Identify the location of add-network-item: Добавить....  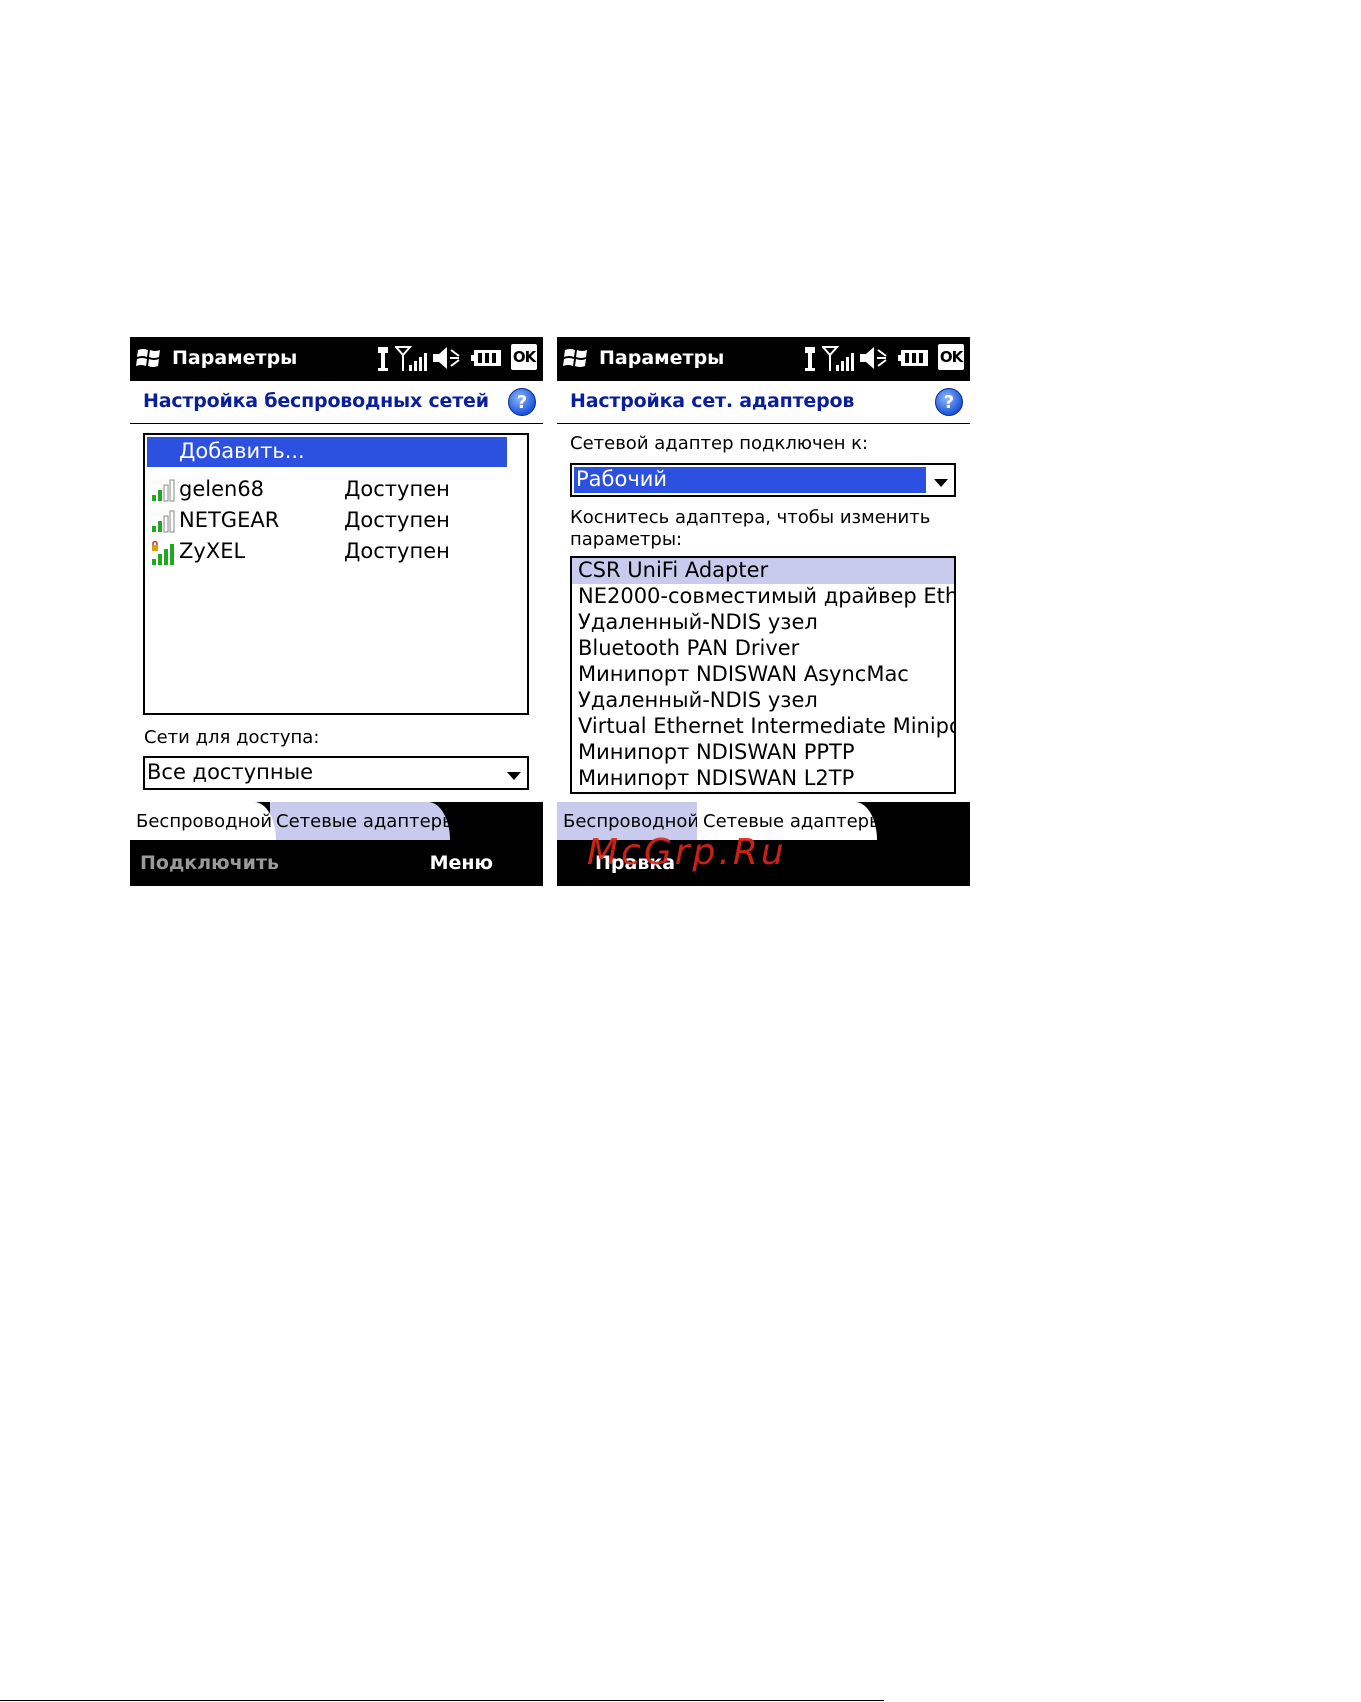
(327, 452).